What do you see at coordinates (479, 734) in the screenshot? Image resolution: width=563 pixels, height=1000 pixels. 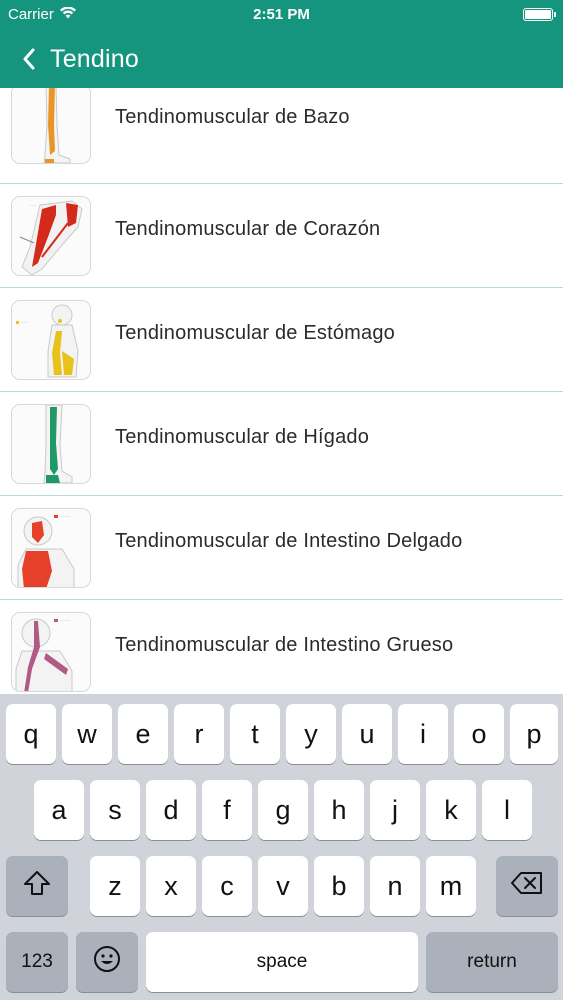 I see `key-o: o` at bounding box center [479, 734].